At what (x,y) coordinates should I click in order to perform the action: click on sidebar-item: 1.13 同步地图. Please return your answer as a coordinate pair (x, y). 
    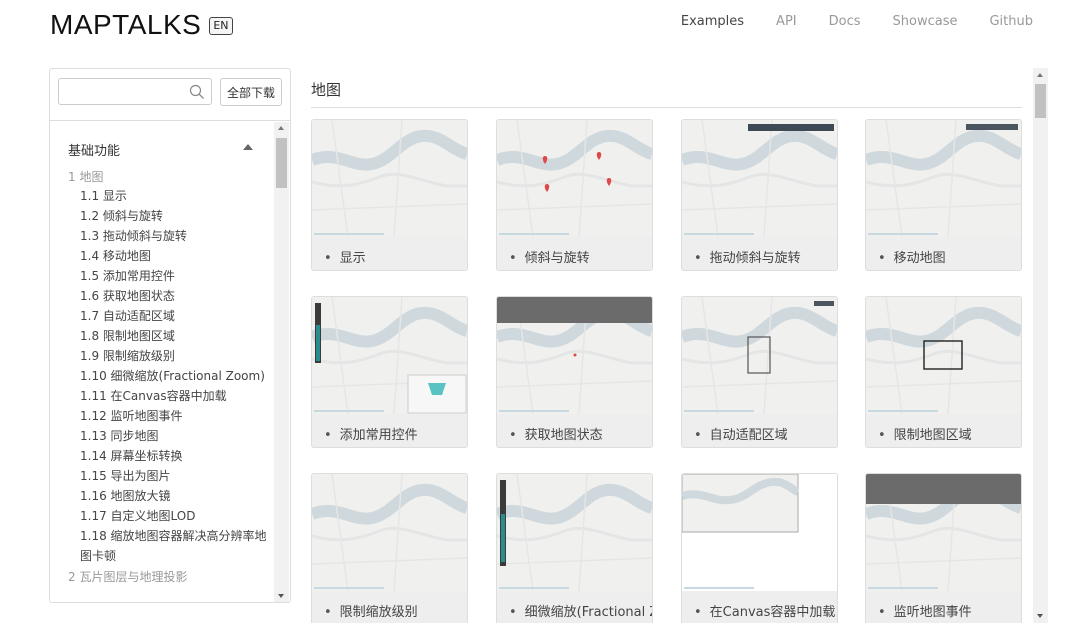
    Looking at the image, I should click on (175, 436).